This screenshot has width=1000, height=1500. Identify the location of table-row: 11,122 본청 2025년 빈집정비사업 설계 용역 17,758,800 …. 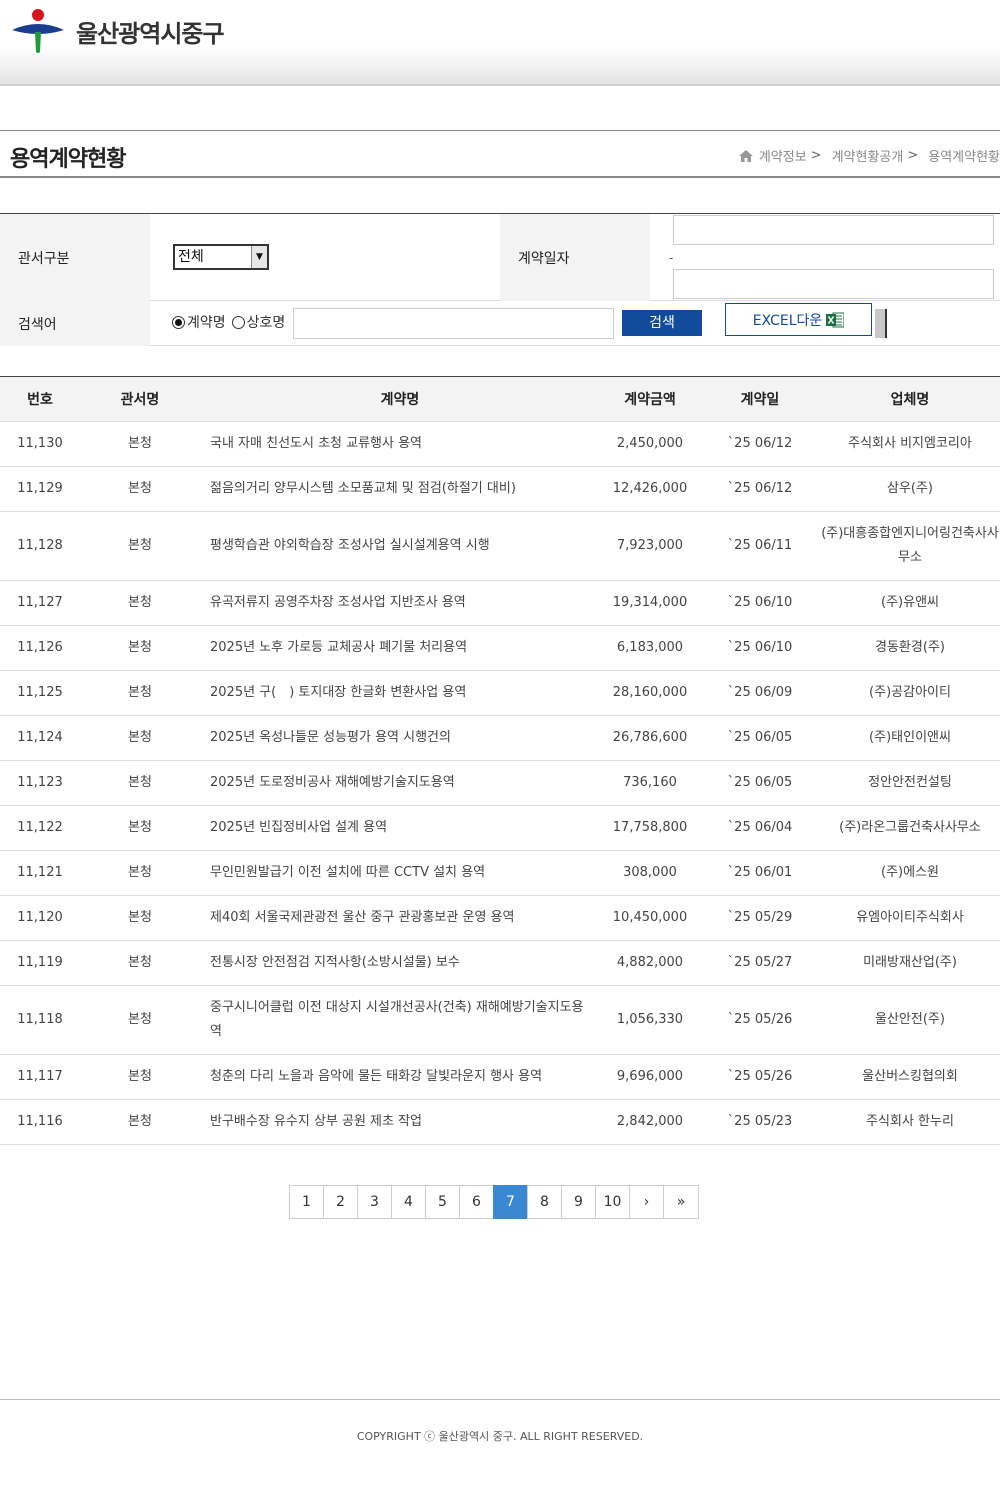
(500, 828).